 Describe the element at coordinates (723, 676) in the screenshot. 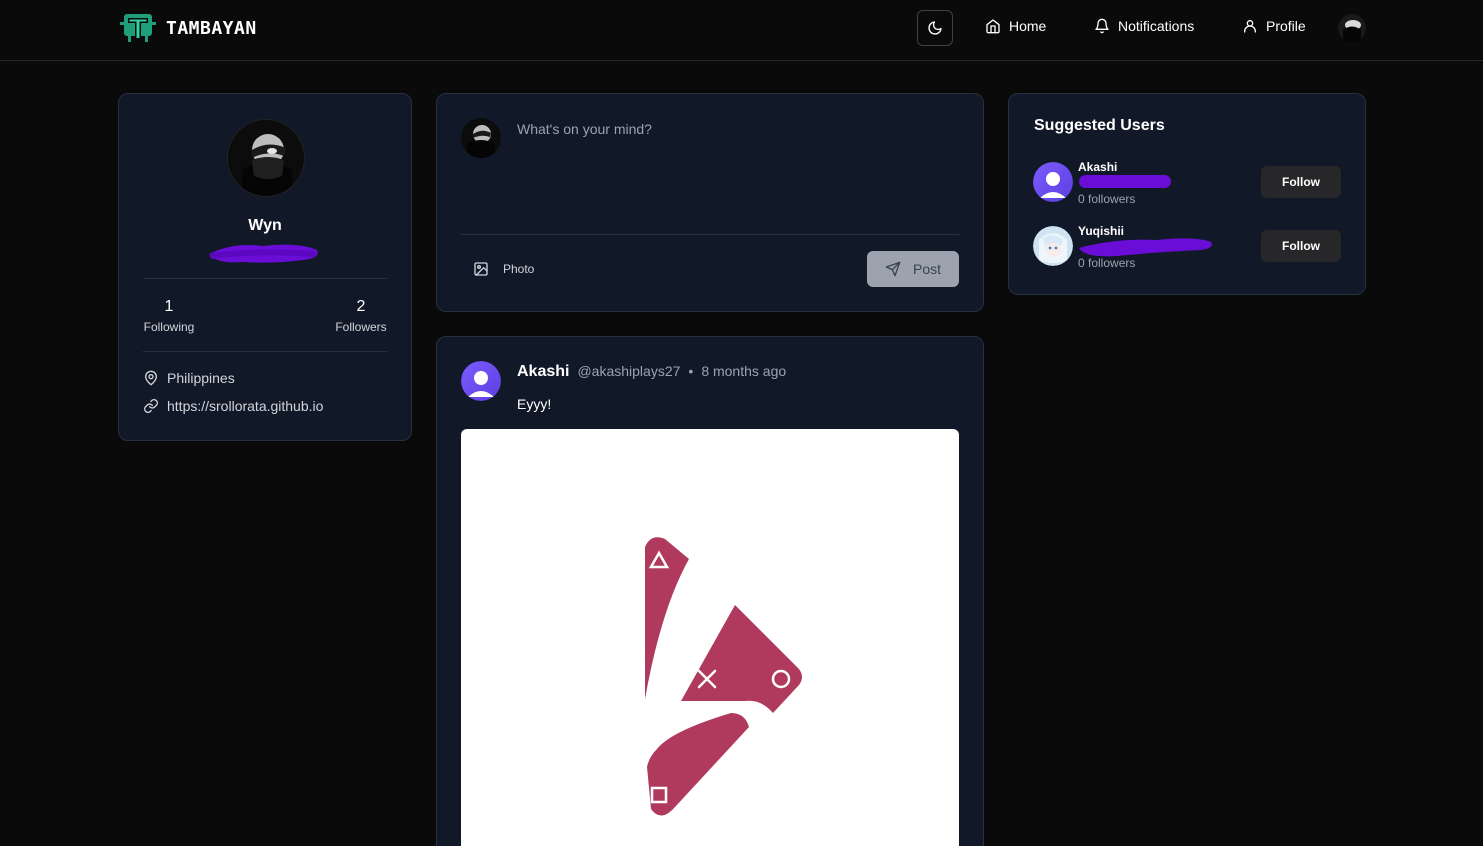

I see `playstation-a-logo-image` at that location.